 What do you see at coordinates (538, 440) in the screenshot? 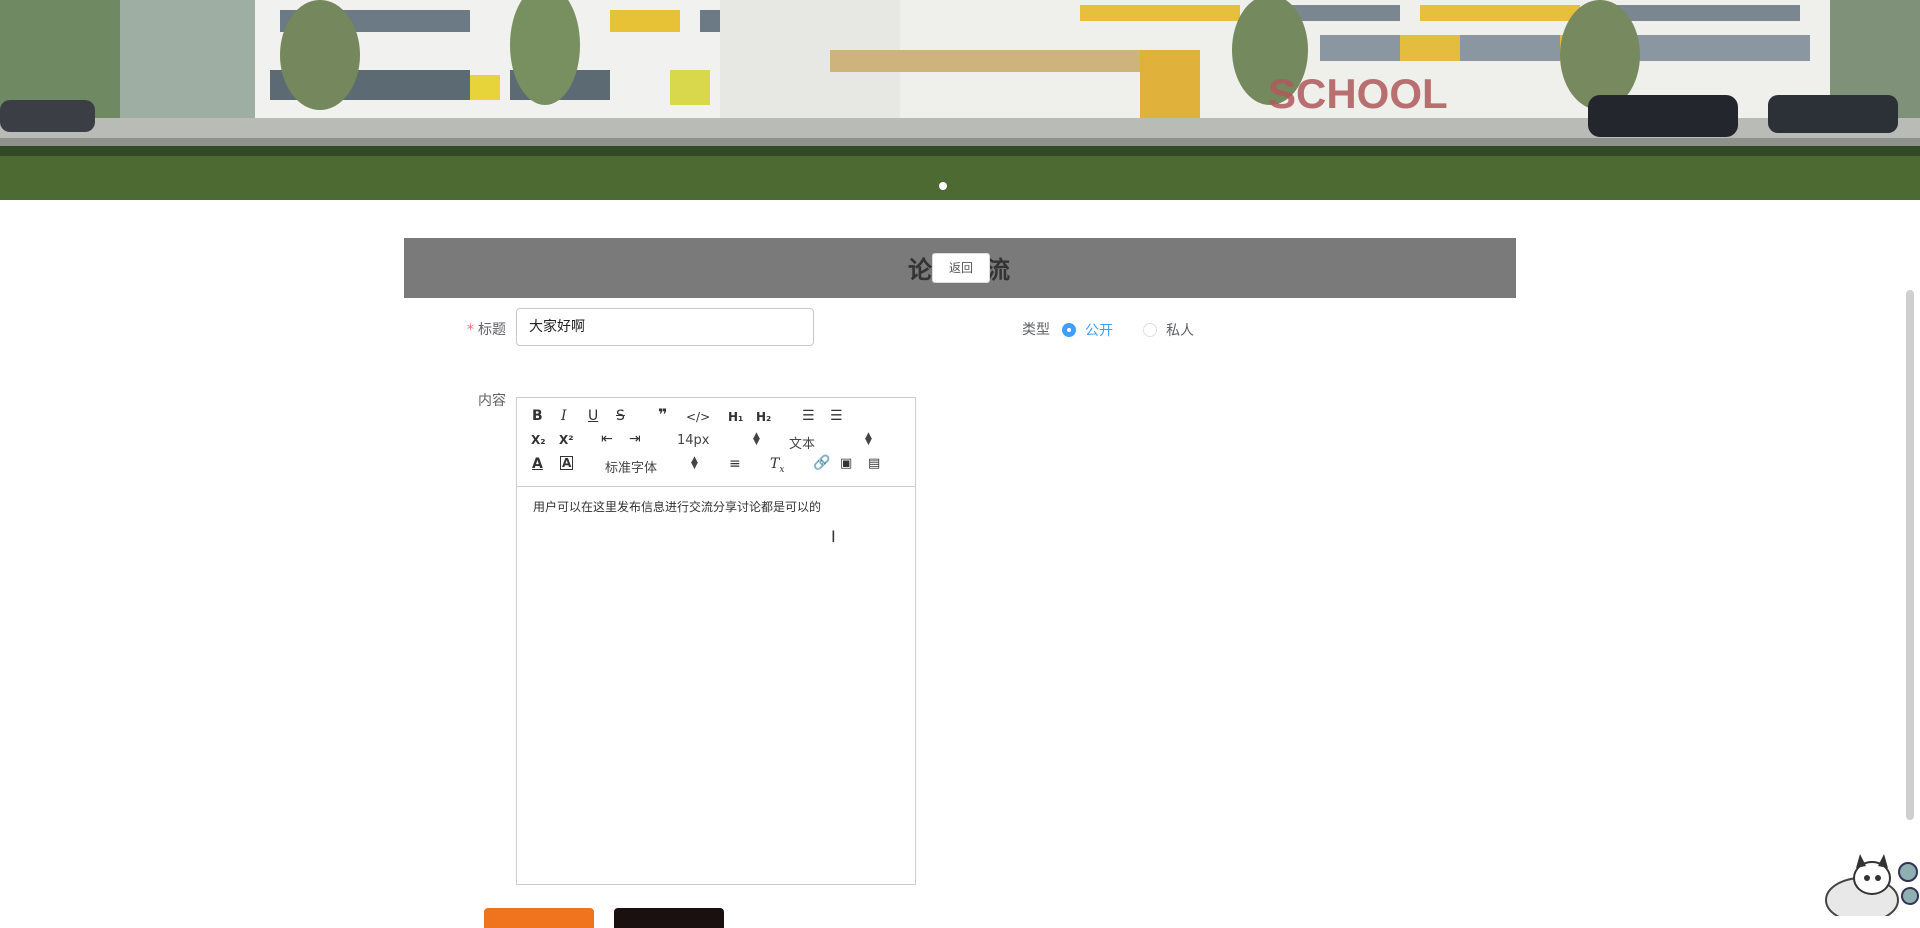
I see `subscript-icon: X₂` at bounding box center [538, 440].